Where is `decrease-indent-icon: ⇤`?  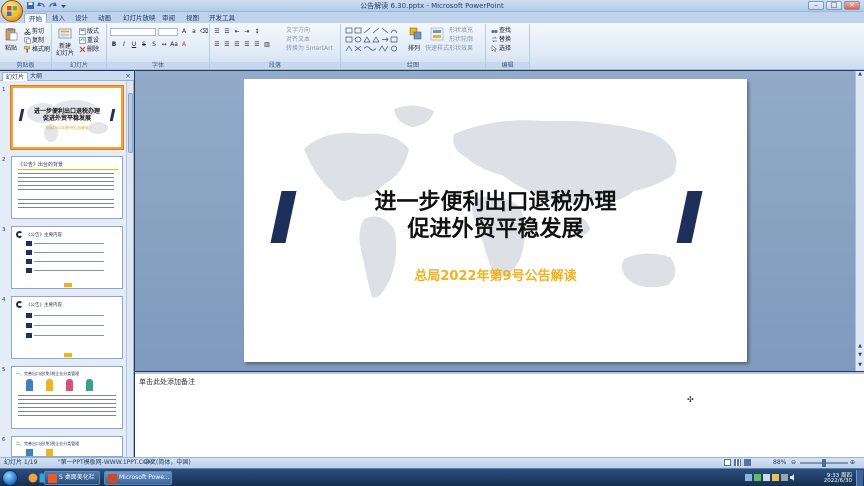 decrease-indent-icon: ⇤ is located at coordinates (237, 32).